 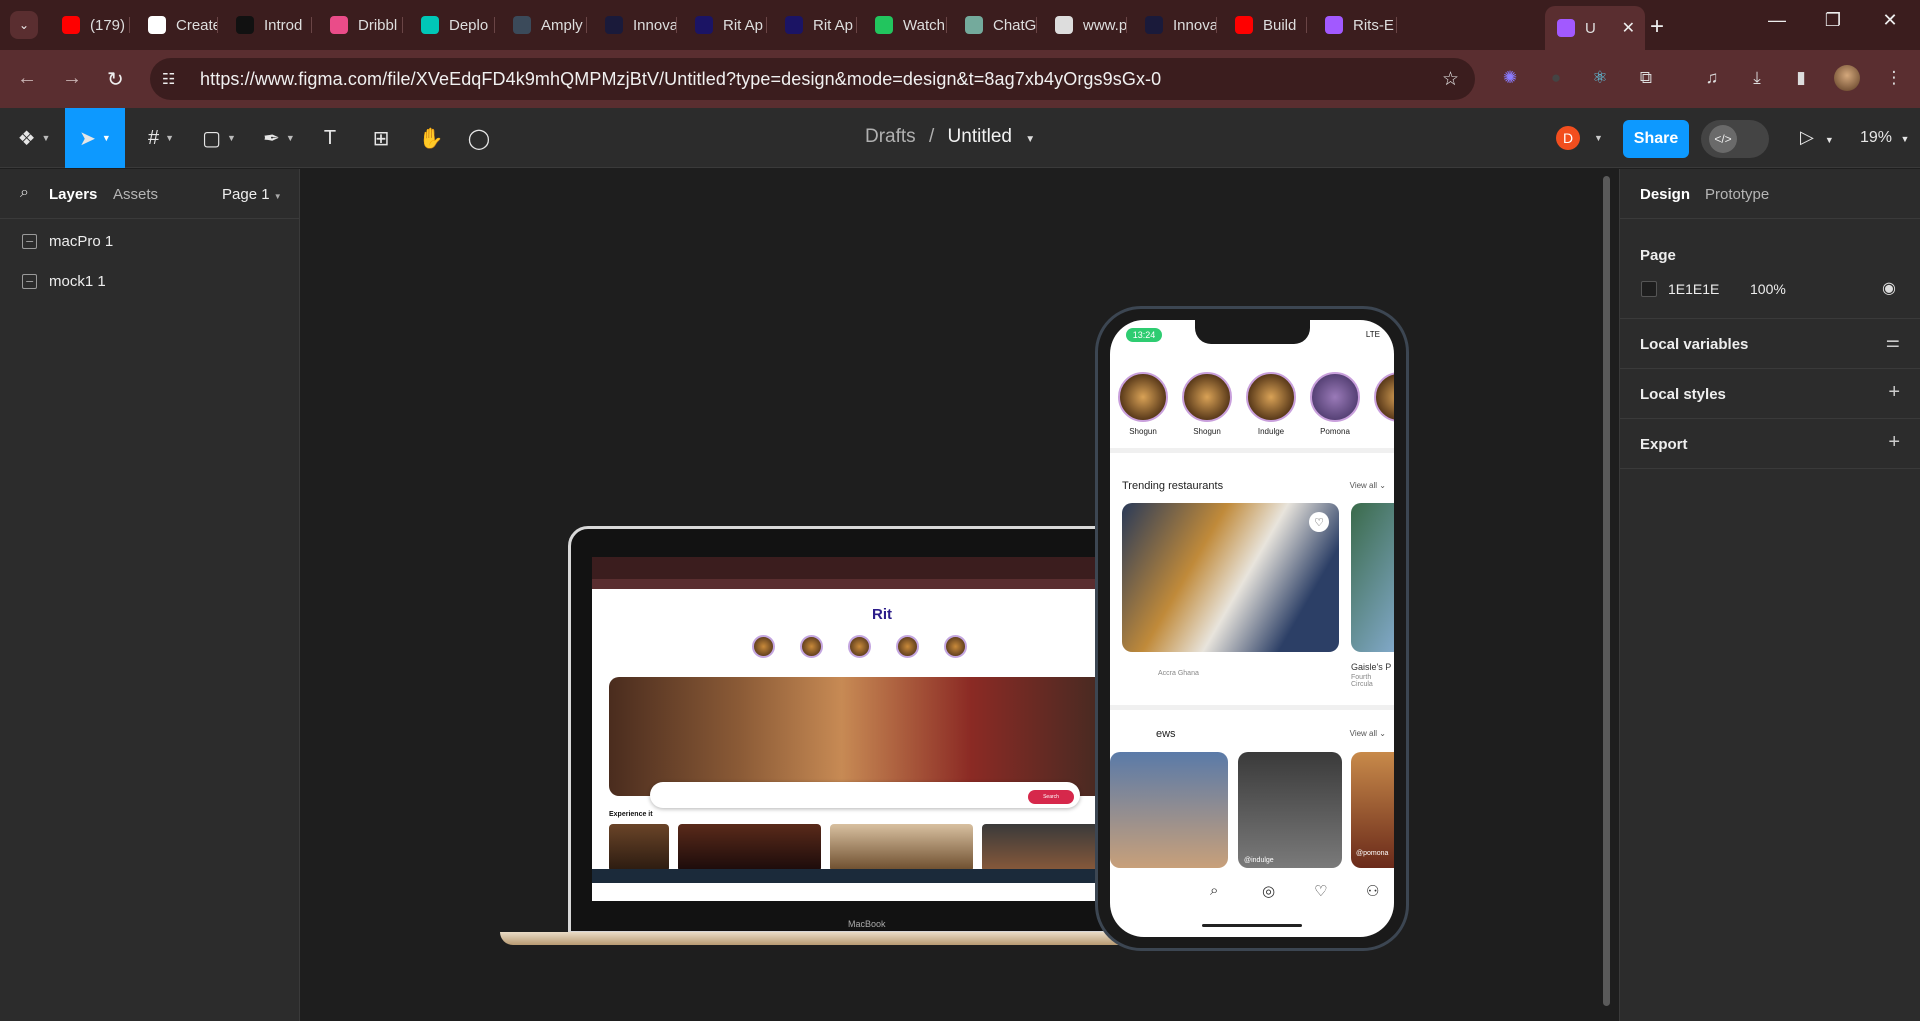 I want to click on tab-prototype: Prototype, so click(x=1737, y=194).